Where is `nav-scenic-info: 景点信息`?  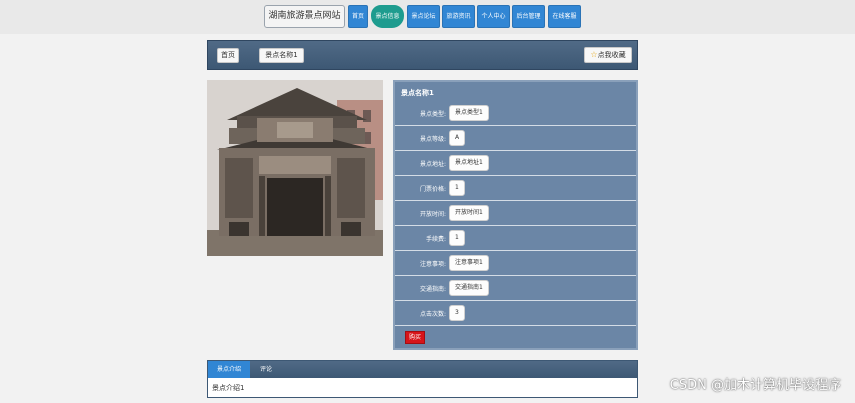 nav-scenic-info: 景点信息 is located at coordinates (387, 16).